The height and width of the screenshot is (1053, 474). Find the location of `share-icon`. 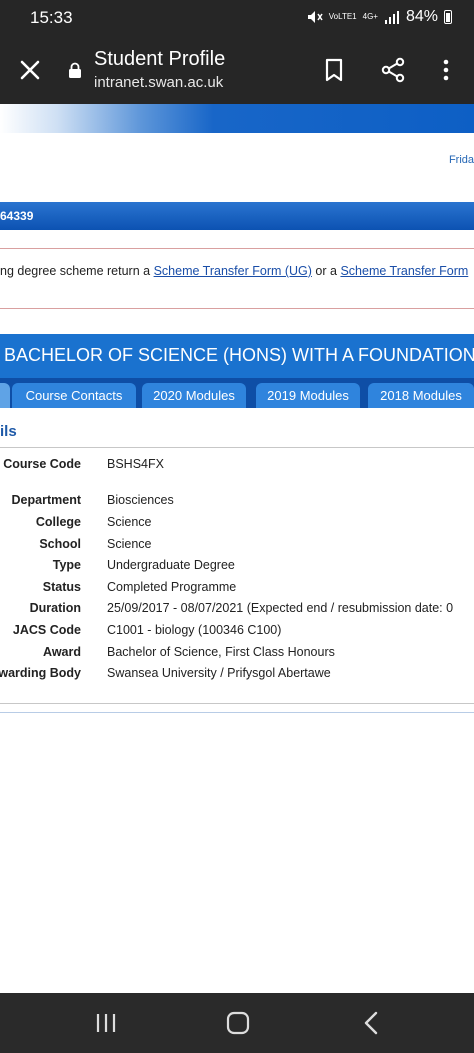

share-icon is located at coordinates (393, 70).